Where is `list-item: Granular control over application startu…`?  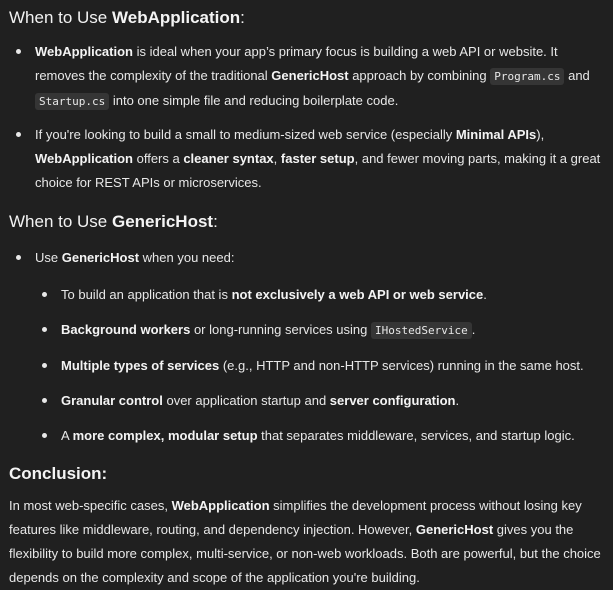
list-item: Granular control over application startu… is located at coordinates (306, 401).